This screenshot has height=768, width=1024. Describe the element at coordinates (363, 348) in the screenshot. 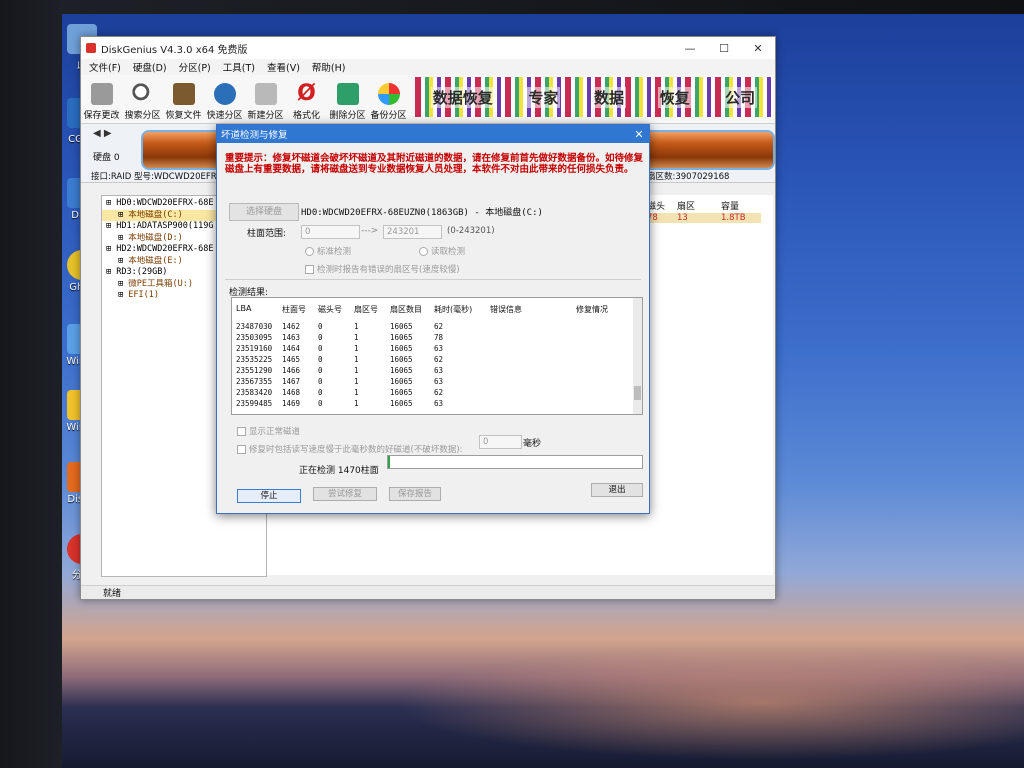

I see `table-row: 23519160 1464 0 1 16065 63` at that location.